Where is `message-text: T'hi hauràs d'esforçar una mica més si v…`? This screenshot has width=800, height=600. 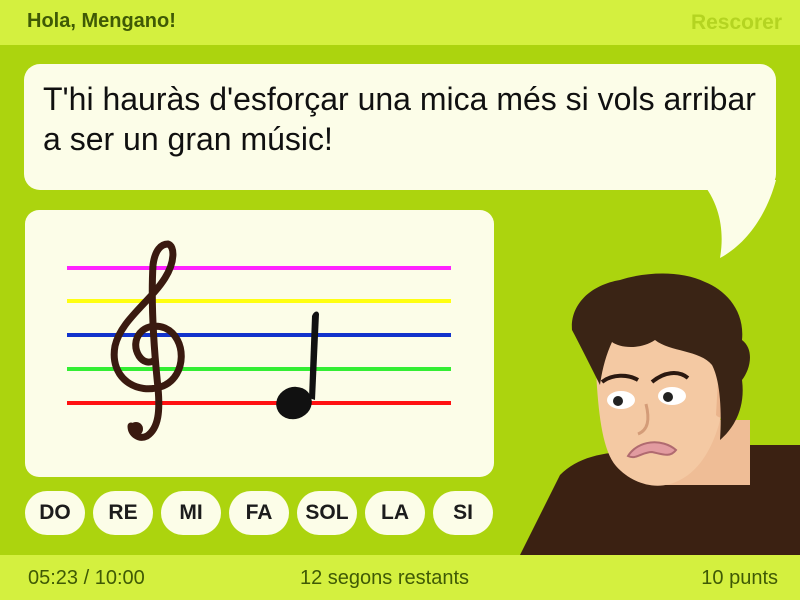
message-text: T'hi hauràs d'esforçar una mica més si v… is located at coordinates (399, 119).